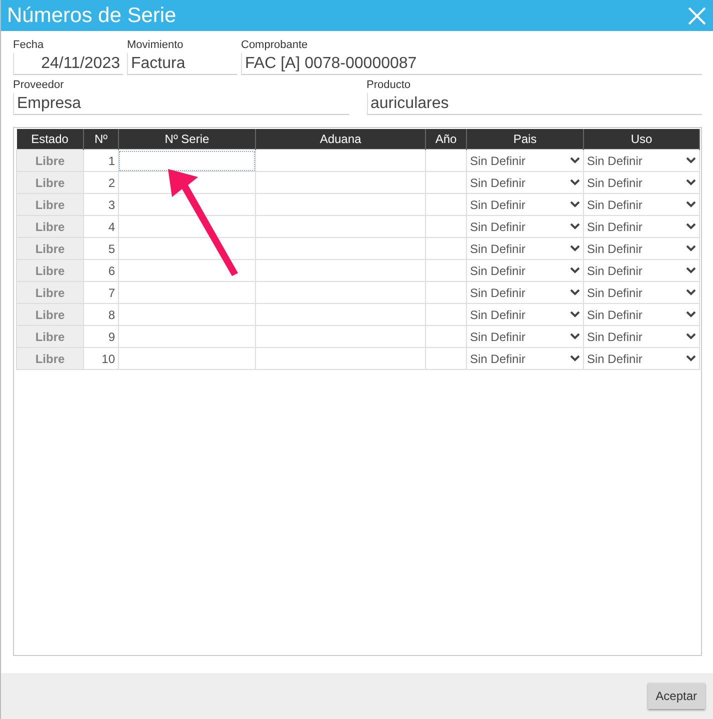 The image size is (713, 719). I want to click on text-field: 24/11/2023, so click(68, 64).